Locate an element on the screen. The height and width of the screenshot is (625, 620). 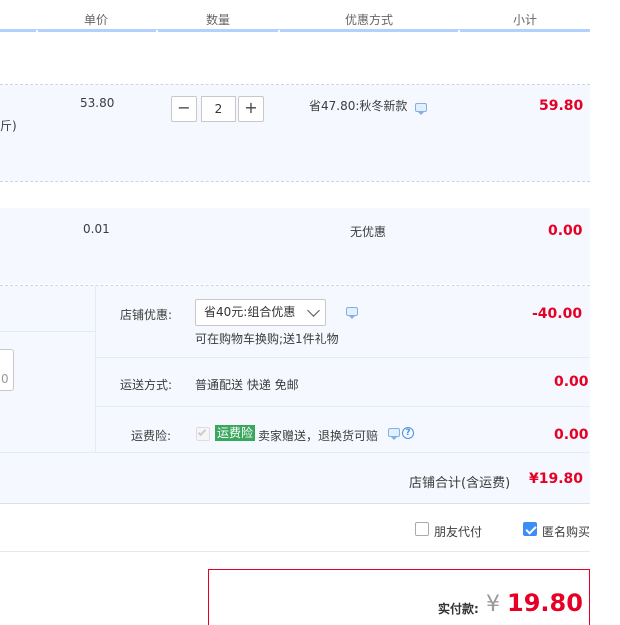
shop-total-label: 店铺合计(含运费) is located at coordinates (460, 483).